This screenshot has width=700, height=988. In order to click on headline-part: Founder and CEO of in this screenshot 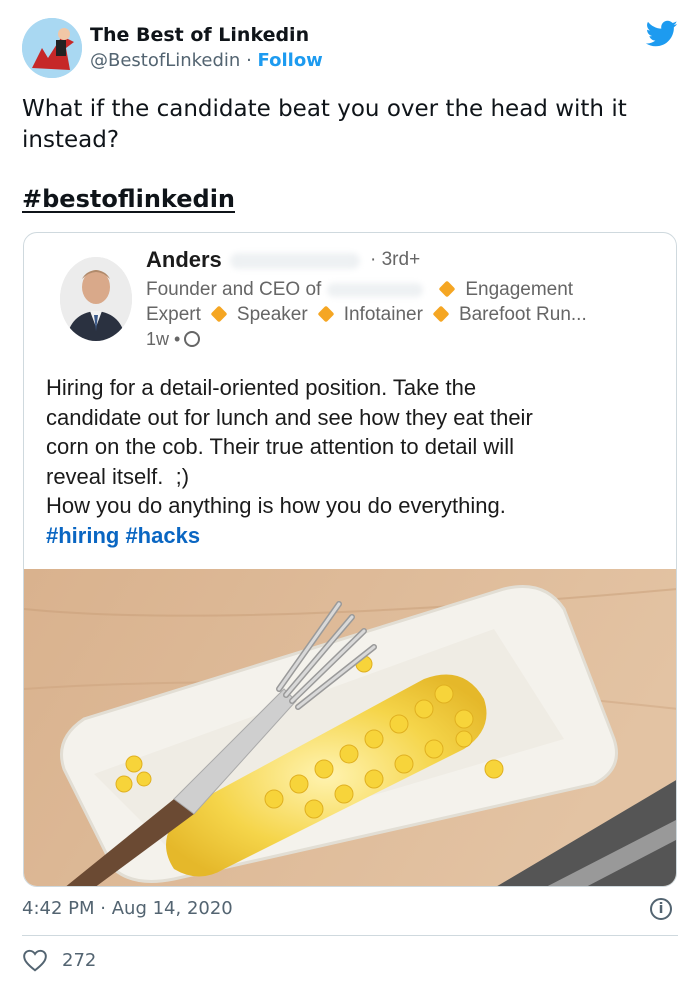, I will do `click(234, 289)`.